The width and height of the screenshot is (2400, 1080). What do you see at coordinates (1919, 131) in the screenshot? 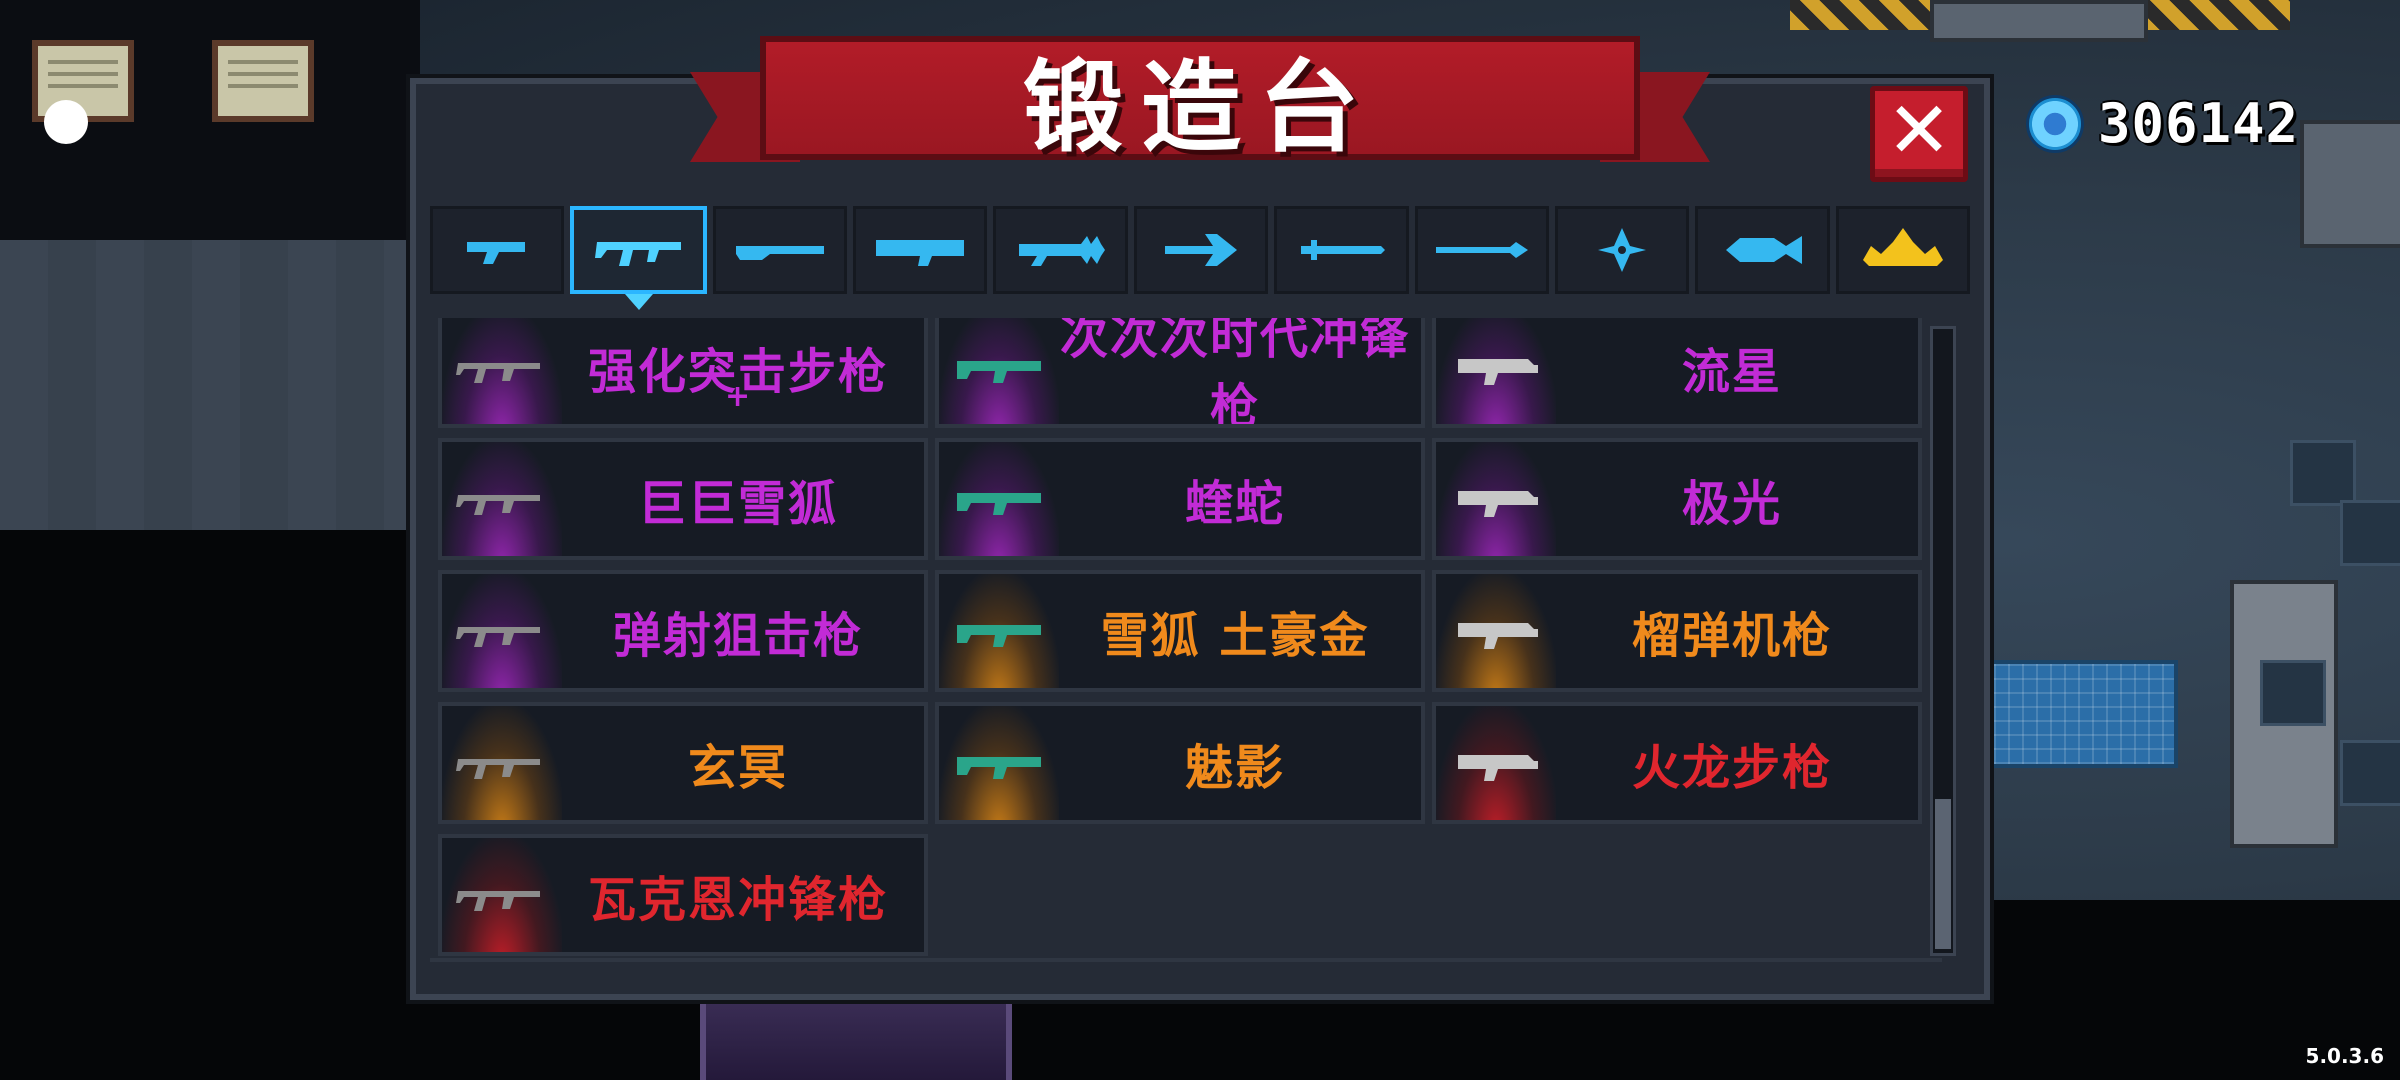
I see `close-icon: ✕` at bounding box center [1919, 131].